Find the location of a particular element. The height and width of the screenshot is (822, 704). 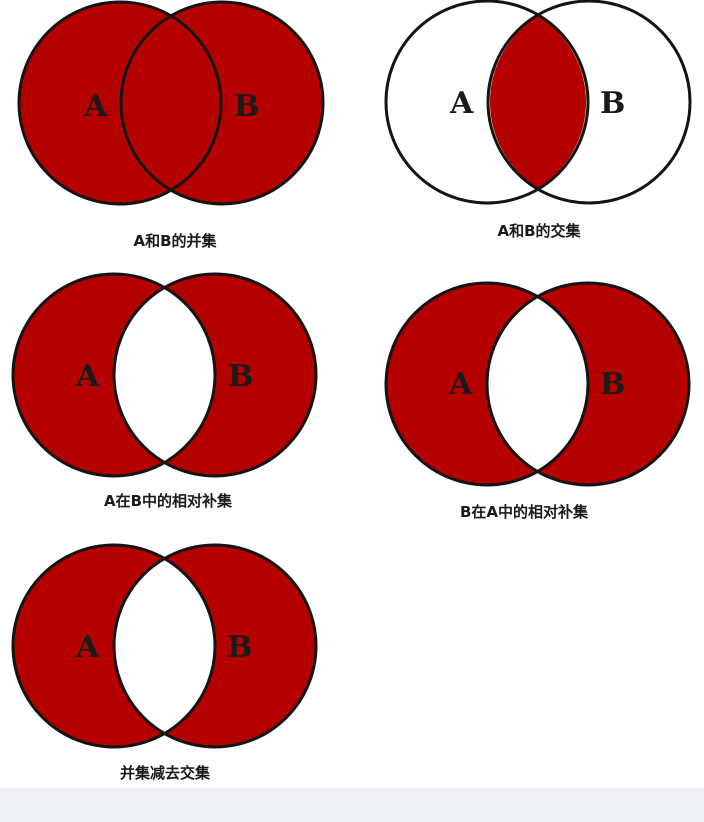

region-a-only is located at coordinates (537, 384).